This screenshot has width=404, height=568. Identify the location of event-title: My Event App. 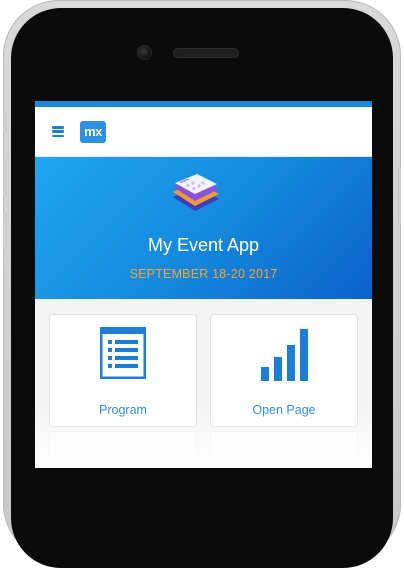
(203, 245).